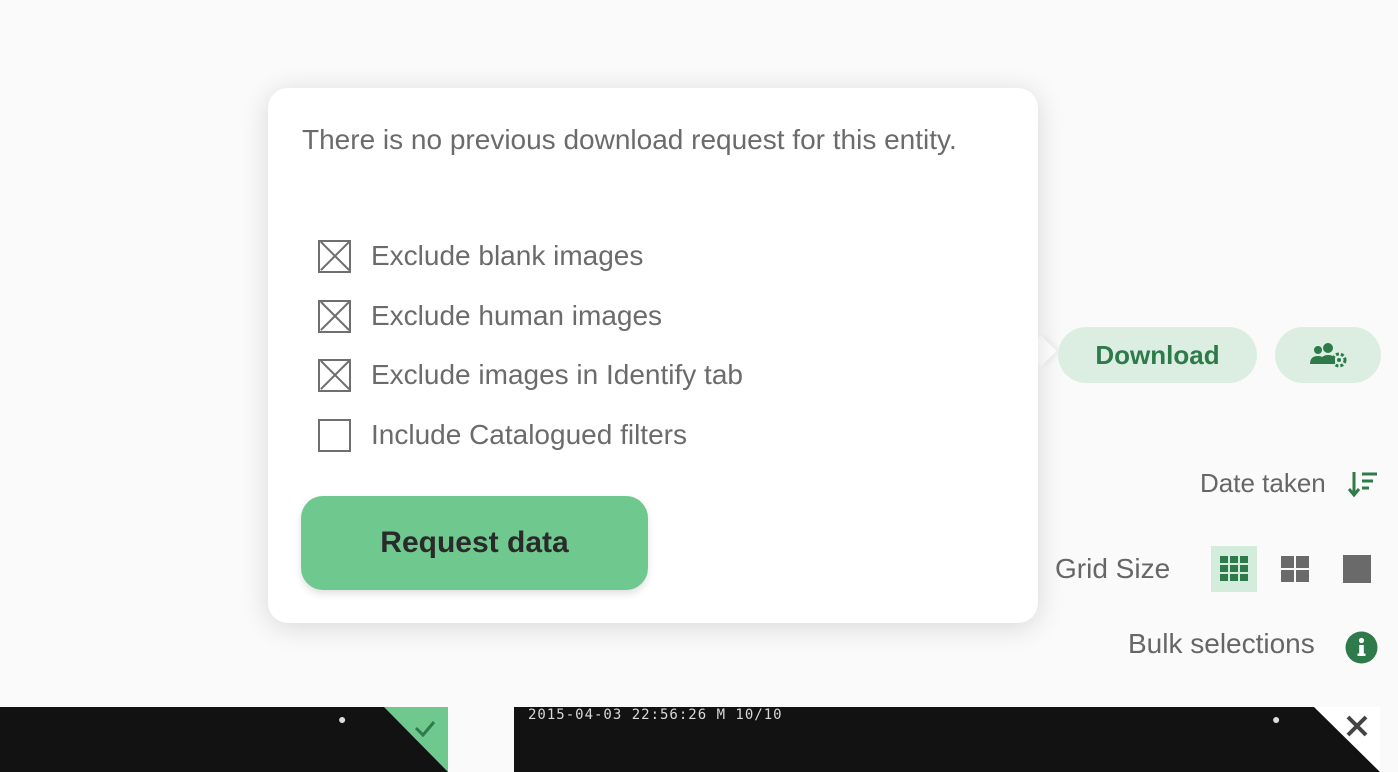 This screenshot has height=772, width=1398. Describe the element at coordinates (947, 739) in the screenshot. I see `thumbnail-card: 2015-04-03 22:56:26 M 10/10 ●` at that location.